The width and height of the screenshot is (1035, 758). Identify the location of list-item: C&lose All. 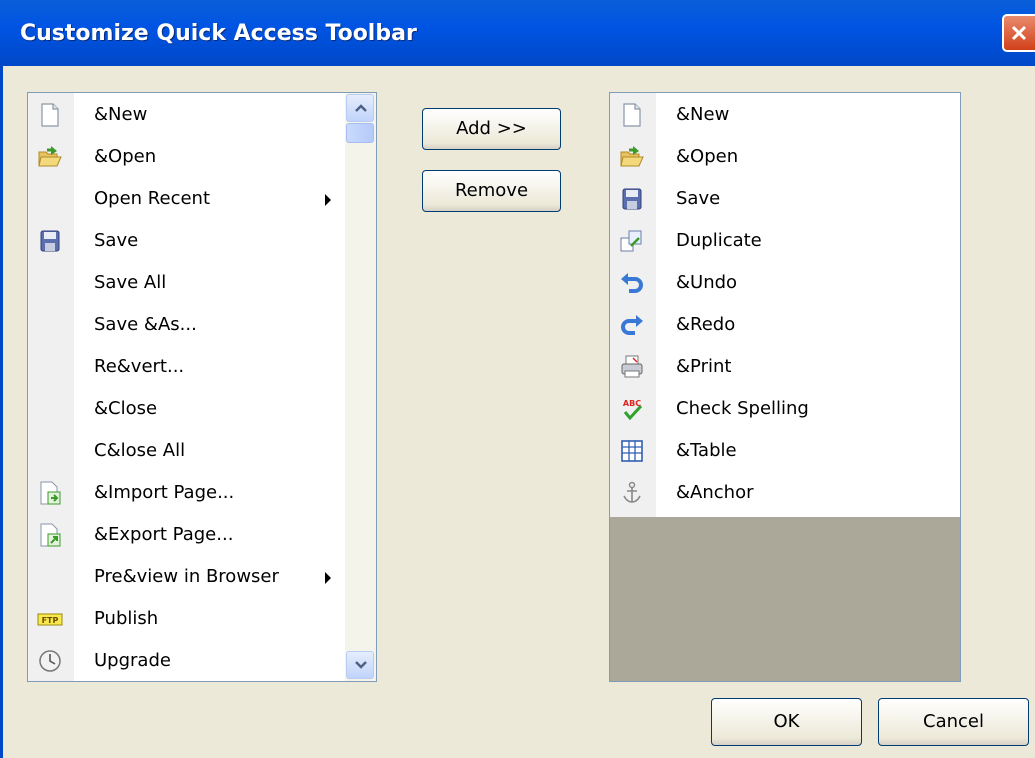
(202, 450).